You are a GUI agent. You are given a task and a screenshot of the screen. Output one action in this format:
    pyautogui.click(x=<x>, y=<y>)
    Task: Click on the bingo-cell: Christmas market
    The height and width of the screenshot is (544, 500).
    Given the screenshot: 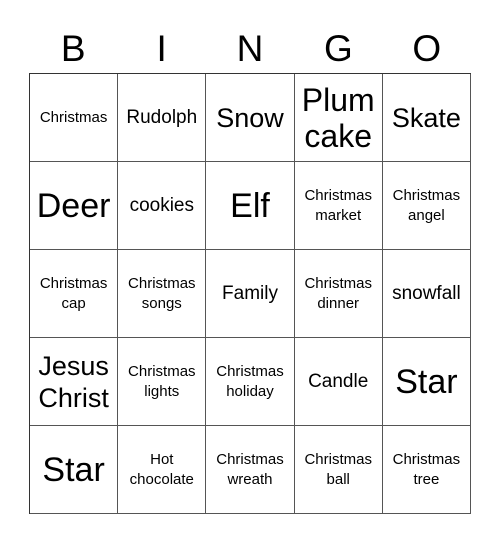 What is the action you would take?
    pyautogui.click(x=338, y=206)
    